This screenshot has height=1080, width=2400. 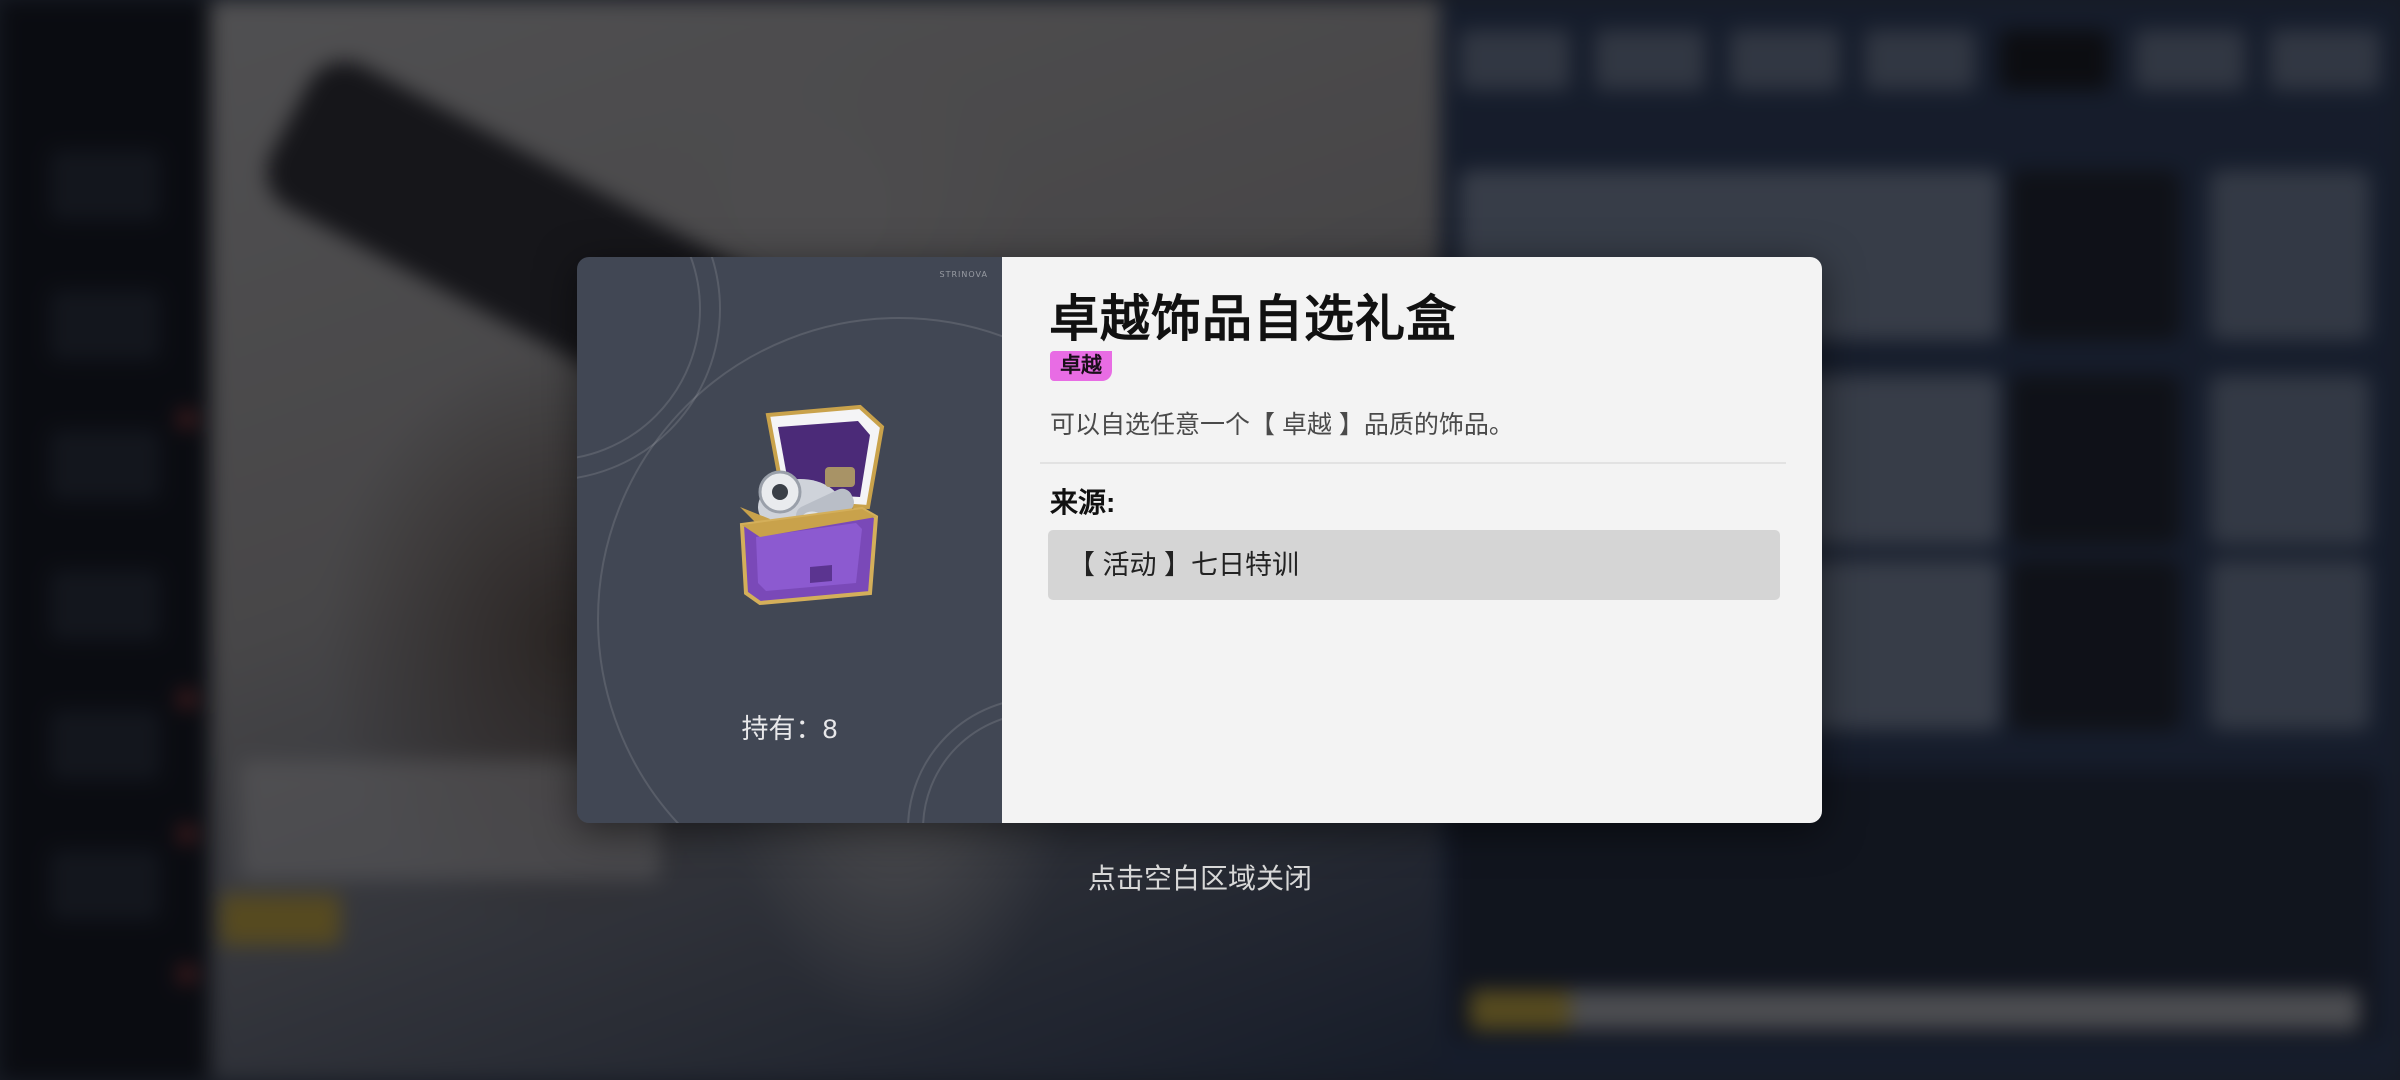 I want to click on source-item-seven-day-training: 【 活动 】七日特训, so click(x=1414, y=565).